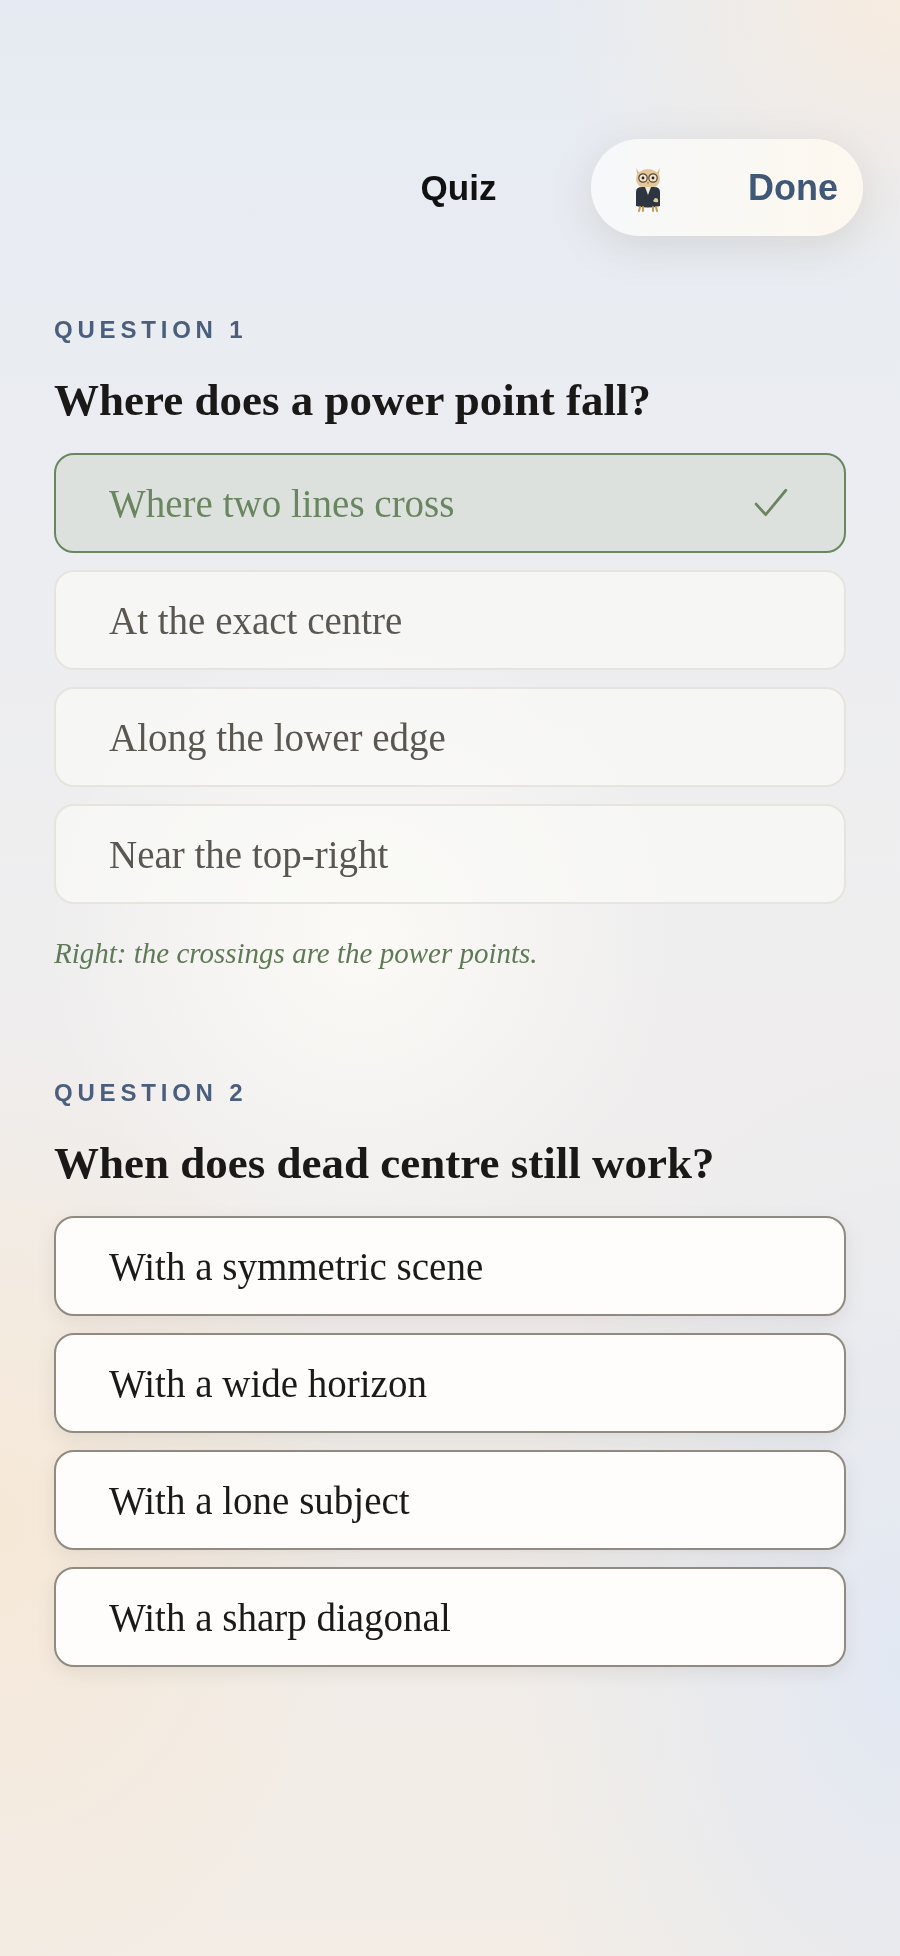 The height and width of the screenshot is (1956, 900). I want to click on answer-option: With a lone subject, so click(450, 1500).